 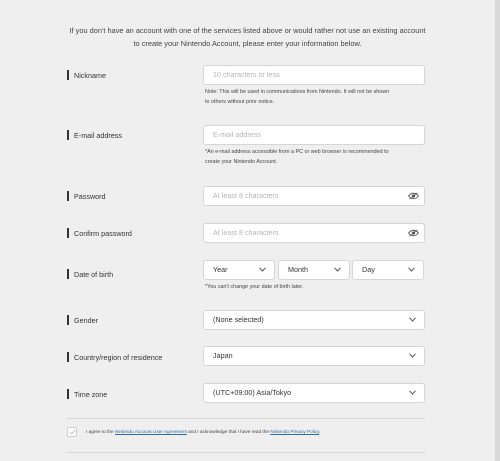 What do you see at coordinates (241, 161) in the screenshot?
I see `email-note-line-2: create your Nintendo Account.` at bounding box center [241, 161].